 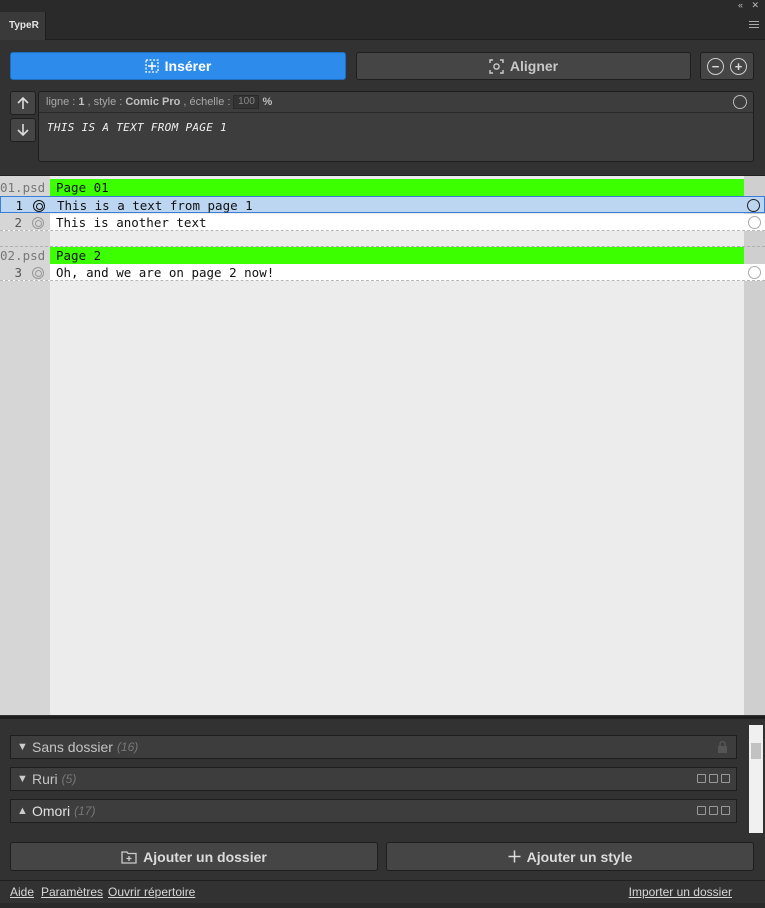 What do you see at coordinates (69, 779) in the screenshot?
I see `folder-count: (5)` at bounding box center [69, 779].